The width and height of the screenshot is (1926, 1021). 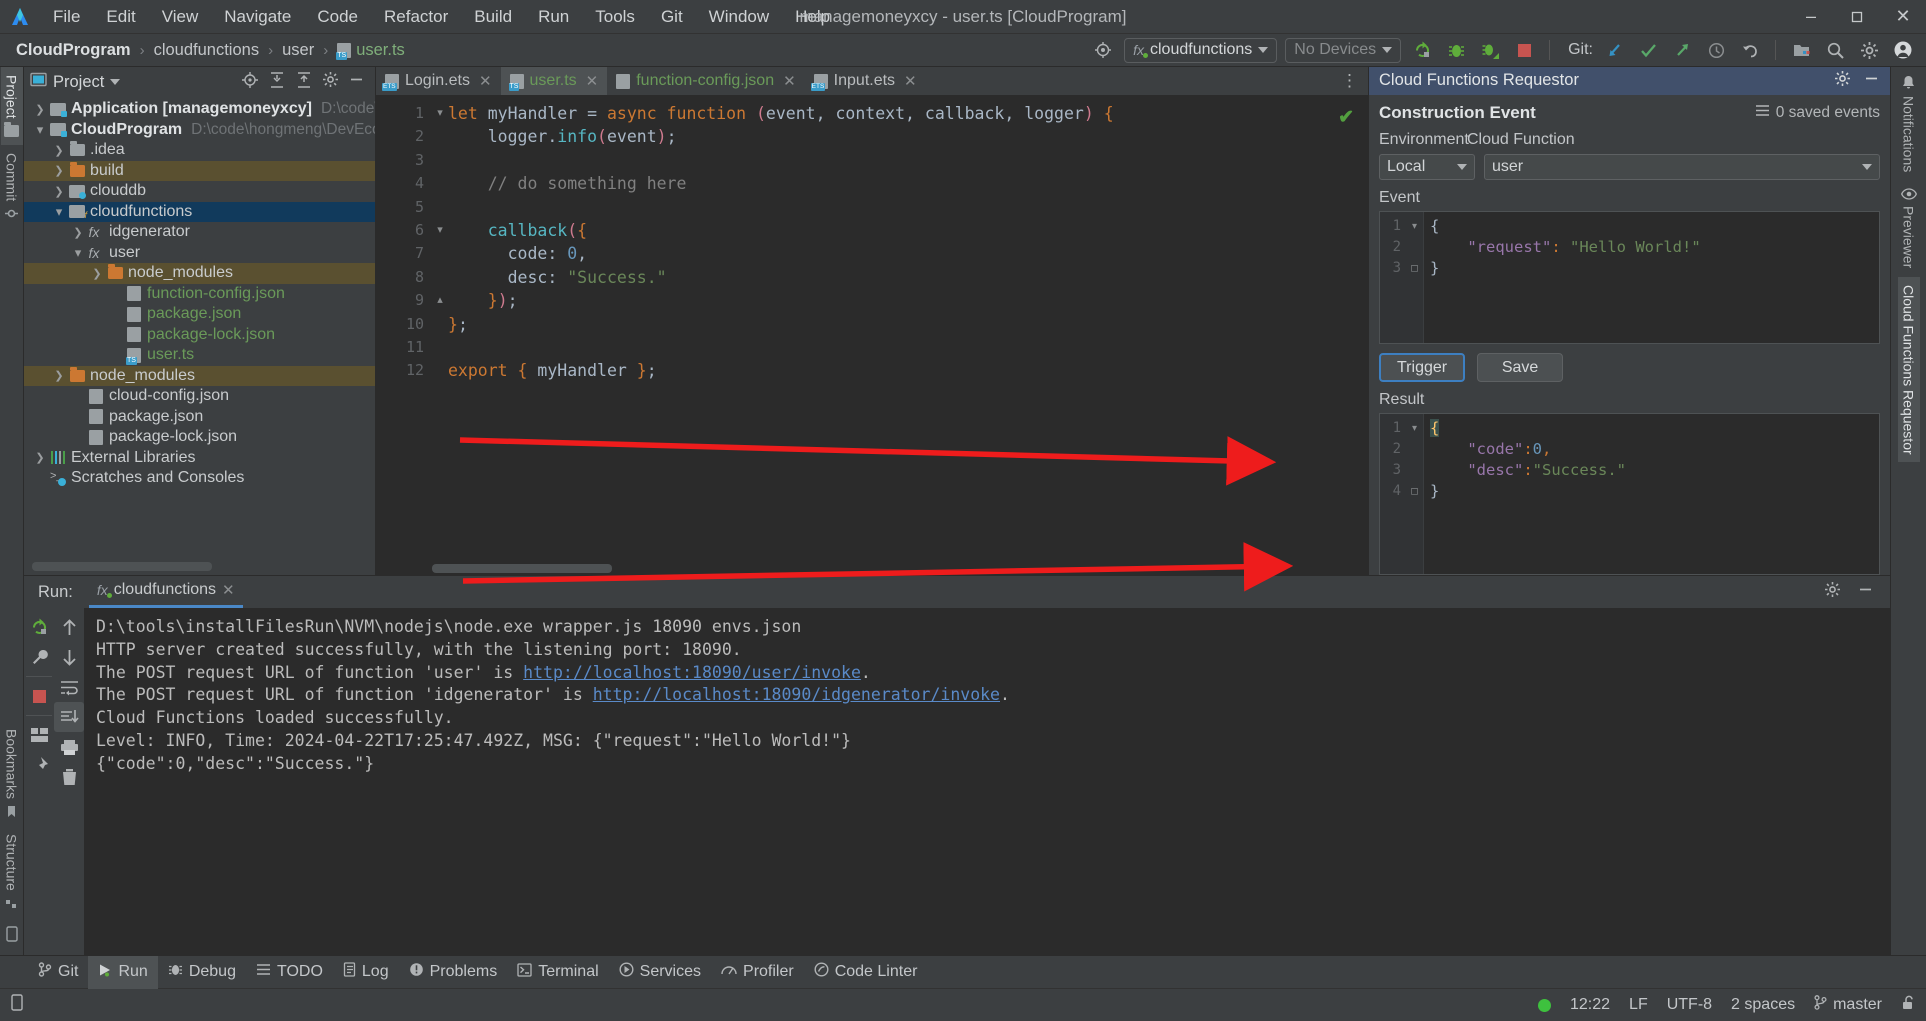 I want to click on toolwindow-log: Log, so click(x=366, y=972).